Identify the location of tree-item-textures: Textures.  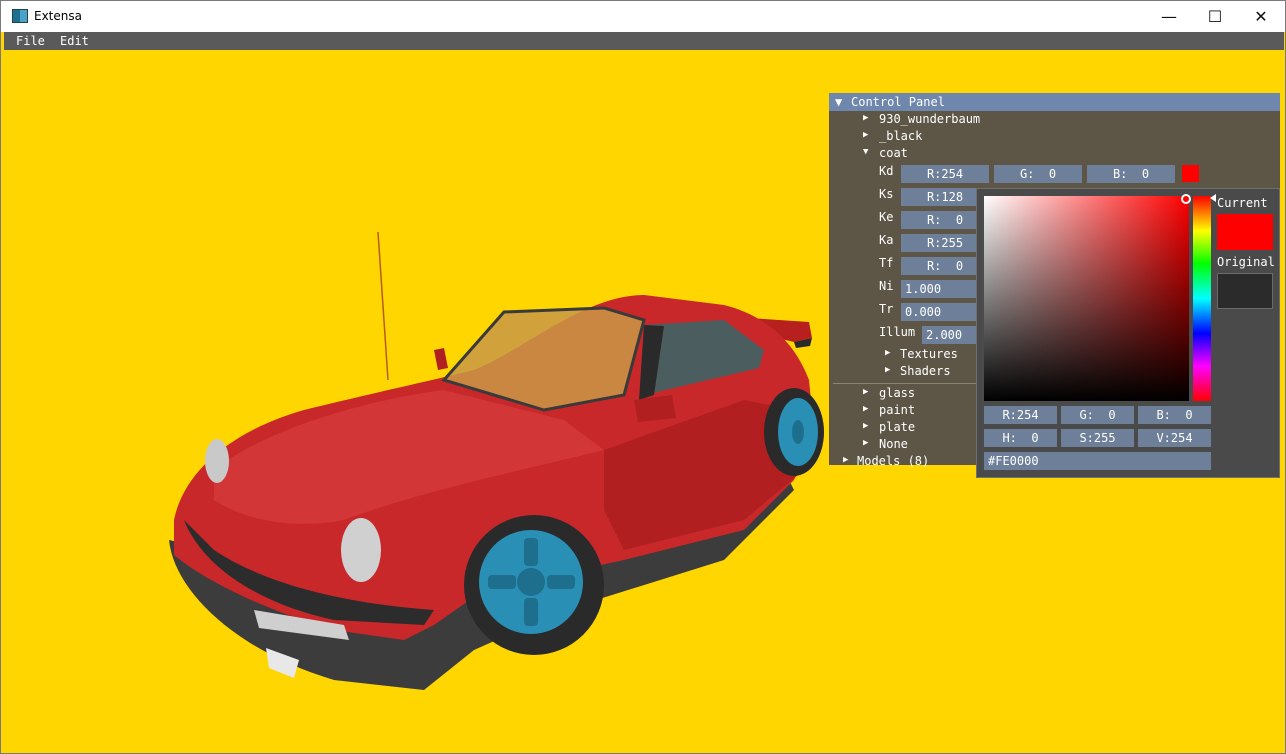
(929, 354).